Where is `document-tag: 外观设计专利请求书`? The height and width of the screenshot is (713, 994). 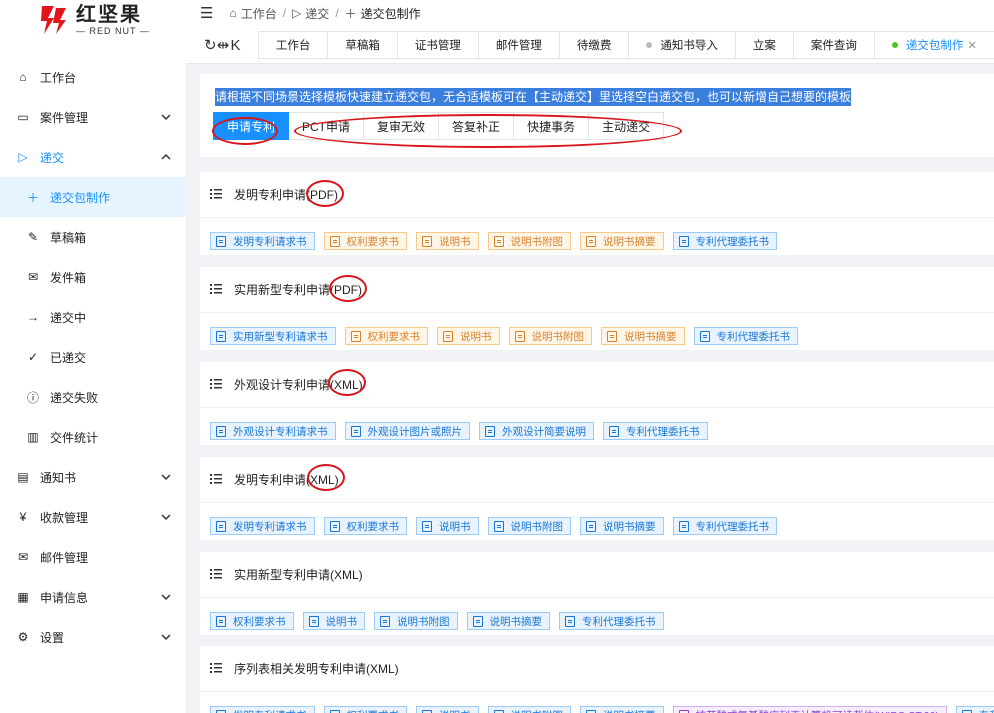 document-tag: 外观设计专利请求书 is located at coordinates (273, 431).